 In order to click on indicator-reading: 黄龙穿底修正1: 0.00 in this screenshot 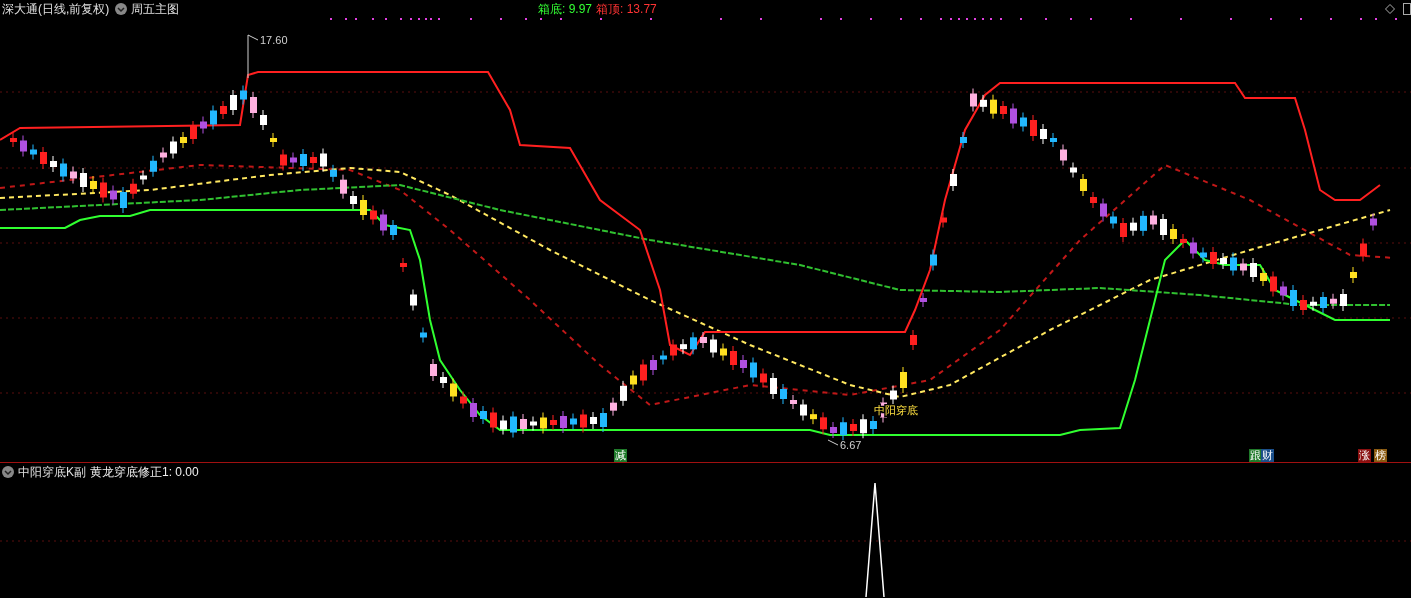, I will do `click(144, 472)`.